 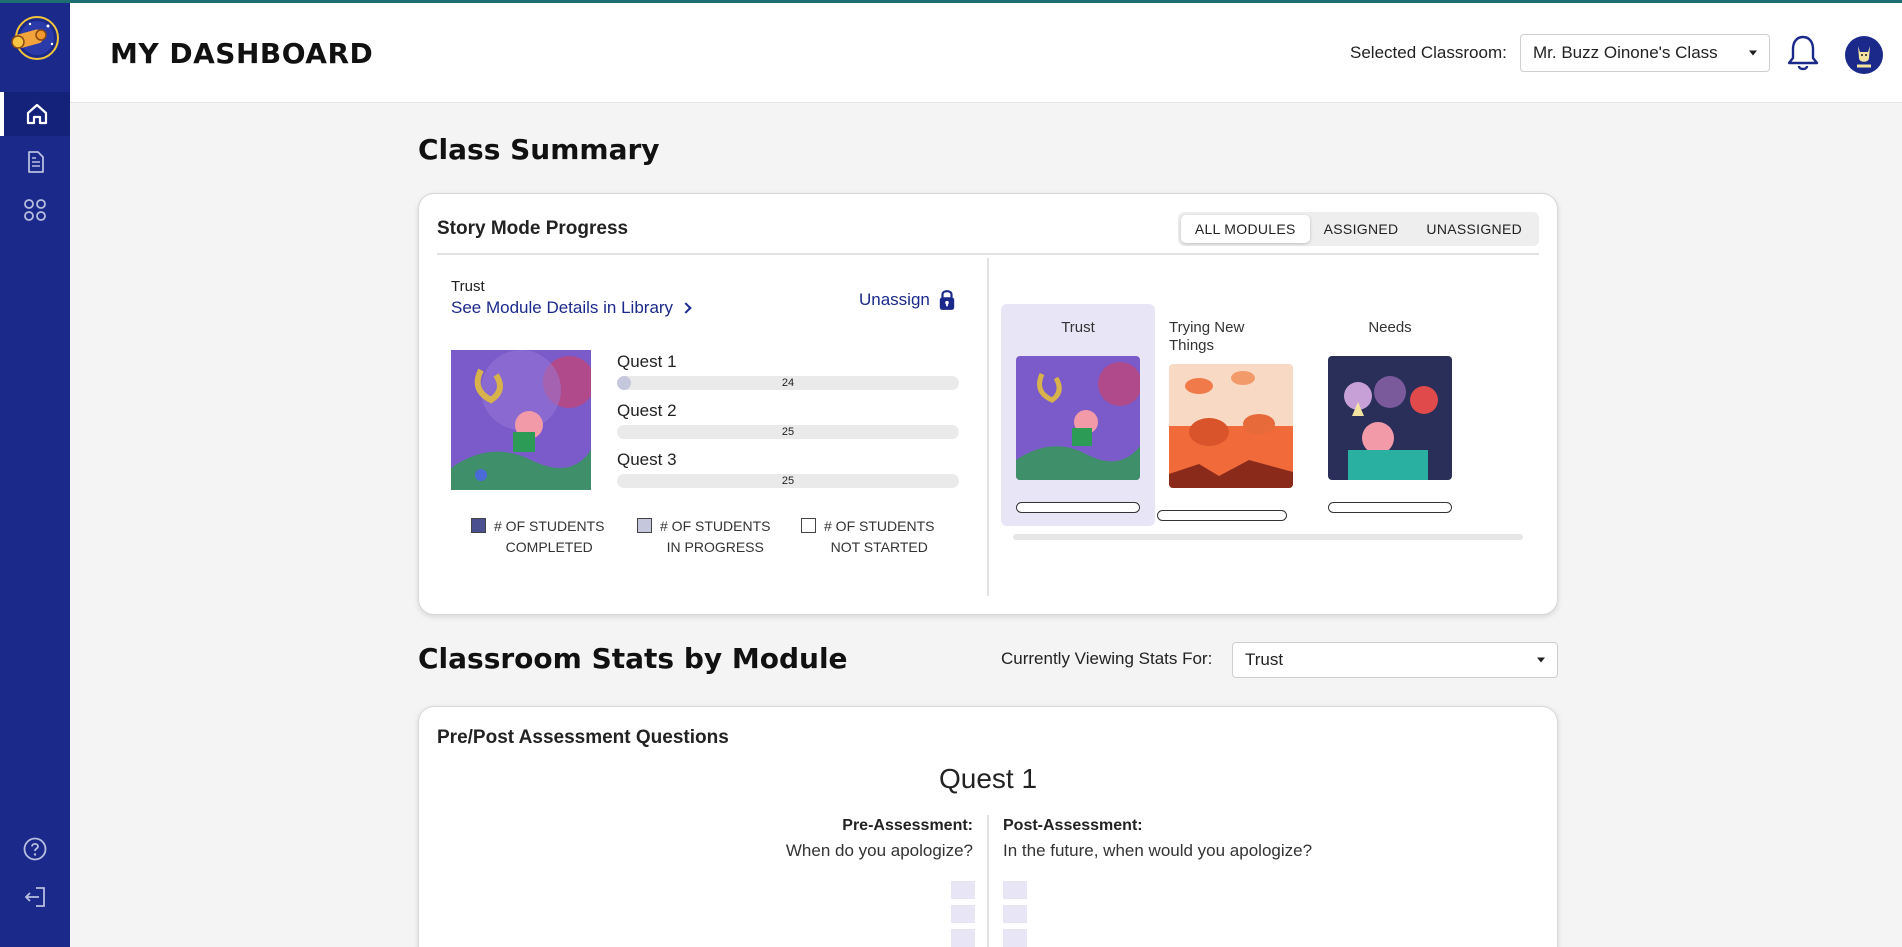 What do you see at coordinates (788, 469) in the screenshot?
I see `quest-progress-3: Quest 3 25` at bounding box center [788, 469].